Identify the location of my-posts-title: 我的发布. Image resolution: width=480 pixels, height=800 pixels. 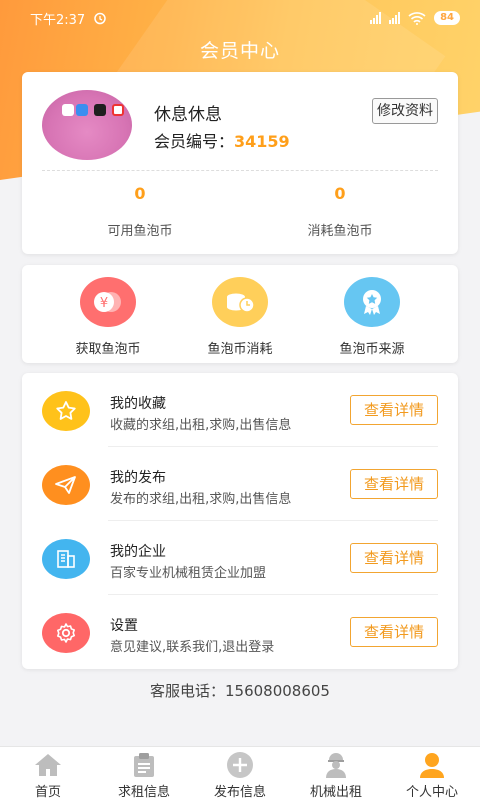
(138, 478).